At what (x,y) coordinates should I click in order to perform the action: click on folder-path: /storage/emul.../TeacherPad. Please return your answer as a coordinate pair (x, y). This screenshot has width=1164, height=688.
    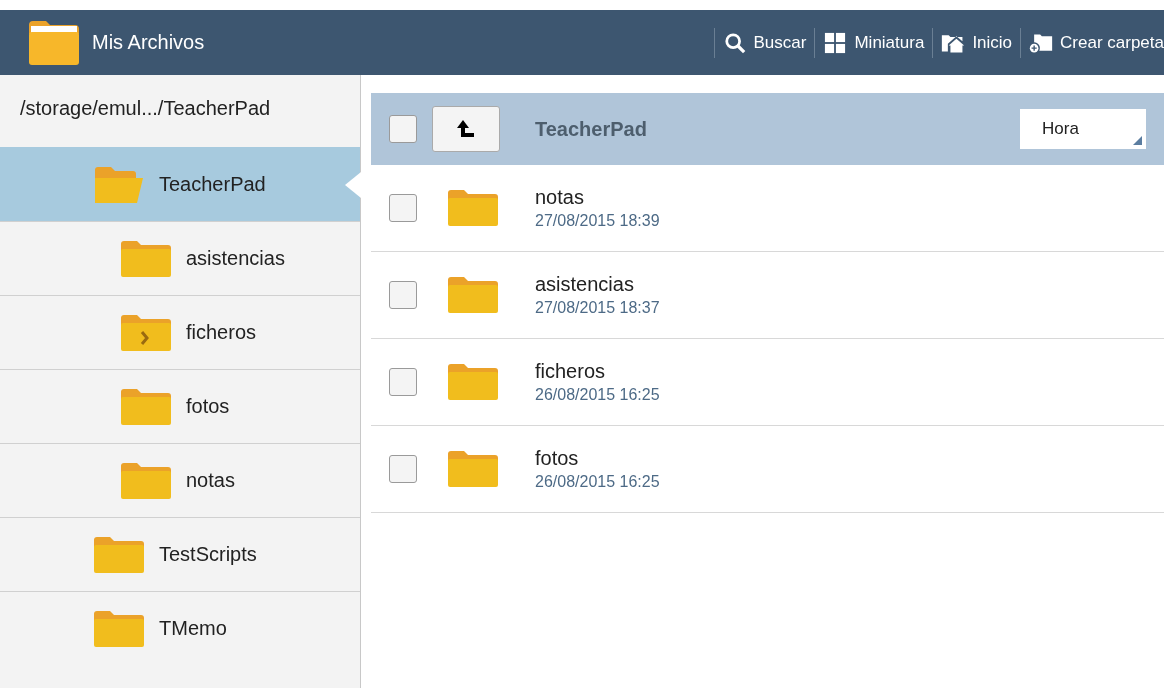
    Looking at the image, I should click on (145, 108).